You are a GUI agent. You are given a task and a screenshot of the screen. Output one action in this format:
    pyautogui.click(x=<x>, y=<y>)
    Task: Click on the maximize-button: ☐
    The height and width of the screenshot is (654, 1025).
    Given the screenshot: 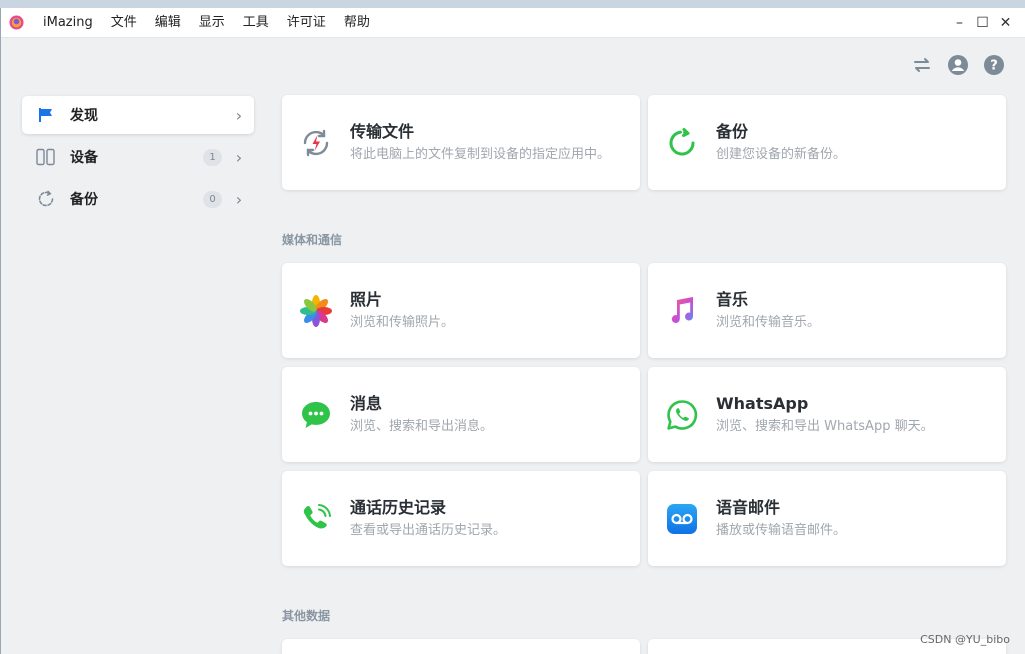 What is the action you would take?
    pyautogui.click(x=982, y=23)
    